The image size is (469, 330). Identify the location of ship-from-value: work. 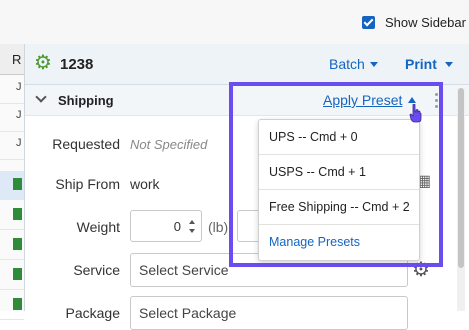
(145, 184).